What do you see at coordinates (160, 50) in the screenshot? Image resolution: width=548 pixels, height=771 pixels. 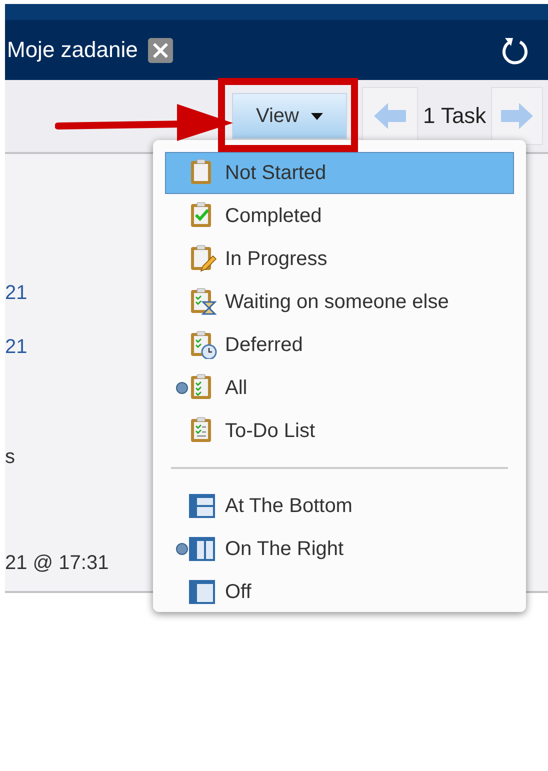 I see `close-icon` at bounding box center [160, 50].